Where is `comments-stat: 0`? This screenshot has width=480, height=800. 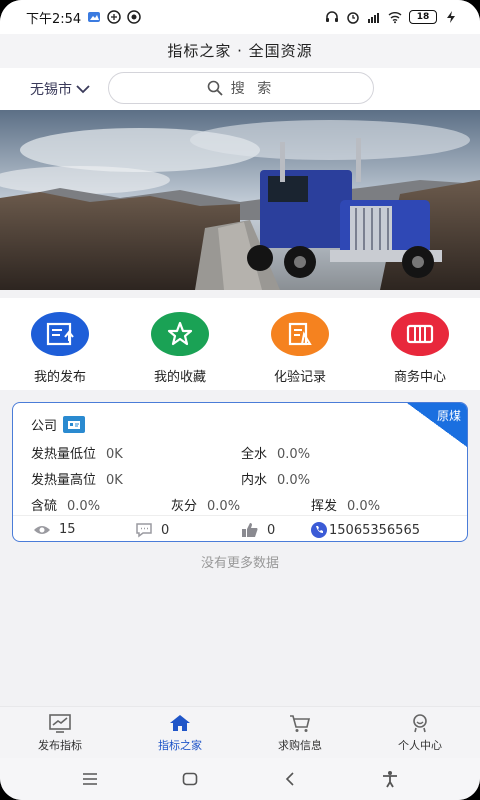 comments-stat: 0 is located at coordinates (152, 530).